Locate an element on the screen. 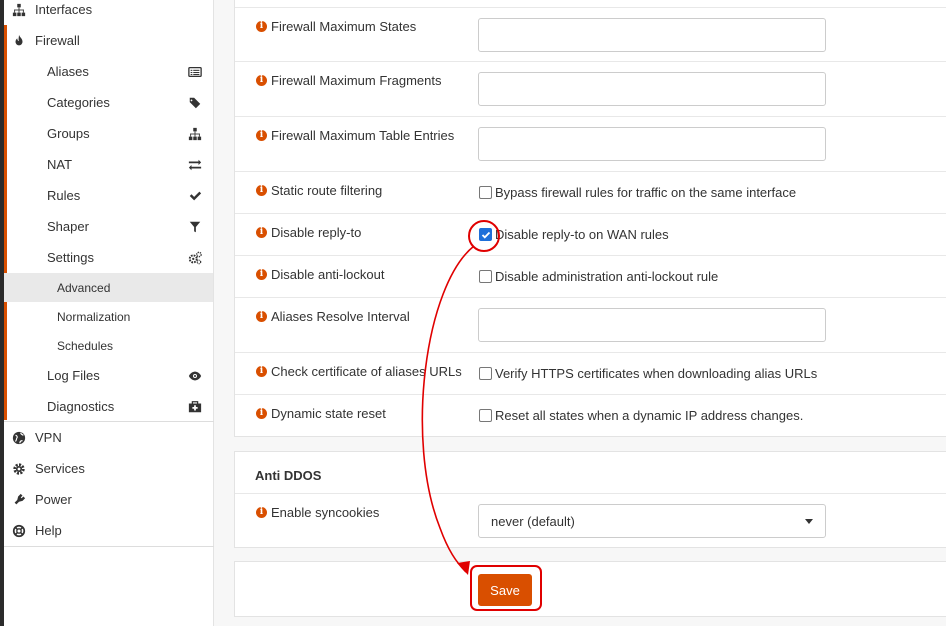 The image size is (946, 626). life-ring-icon is located at coordinates (19, 531).